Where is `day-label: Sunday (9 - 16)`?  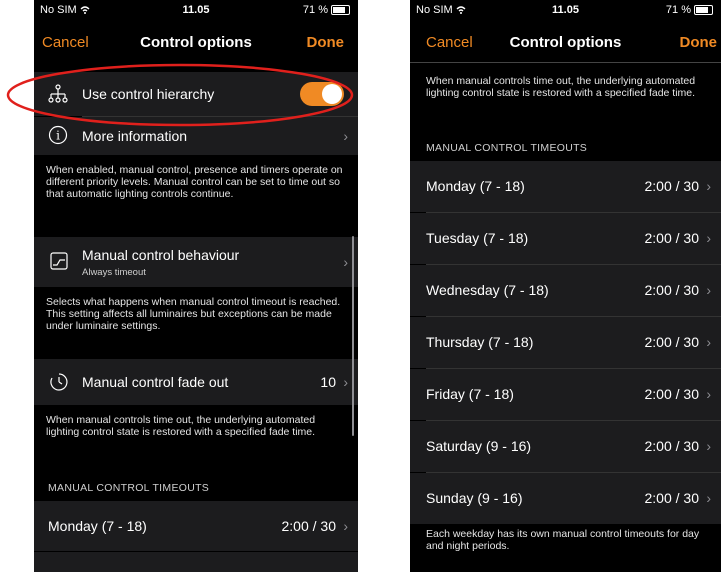
day-label: Sunday (9 - 16) is located at coordinates (474, 498).